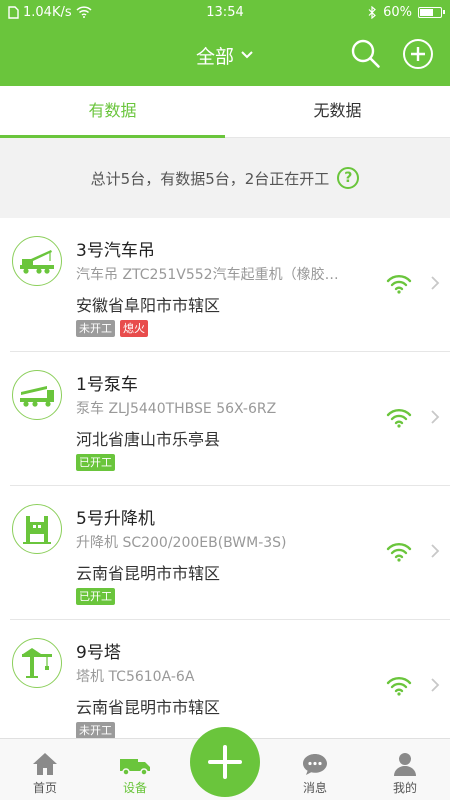 The image size is (450, 800). I want to click on clock: 13:54, so click(225, 12).